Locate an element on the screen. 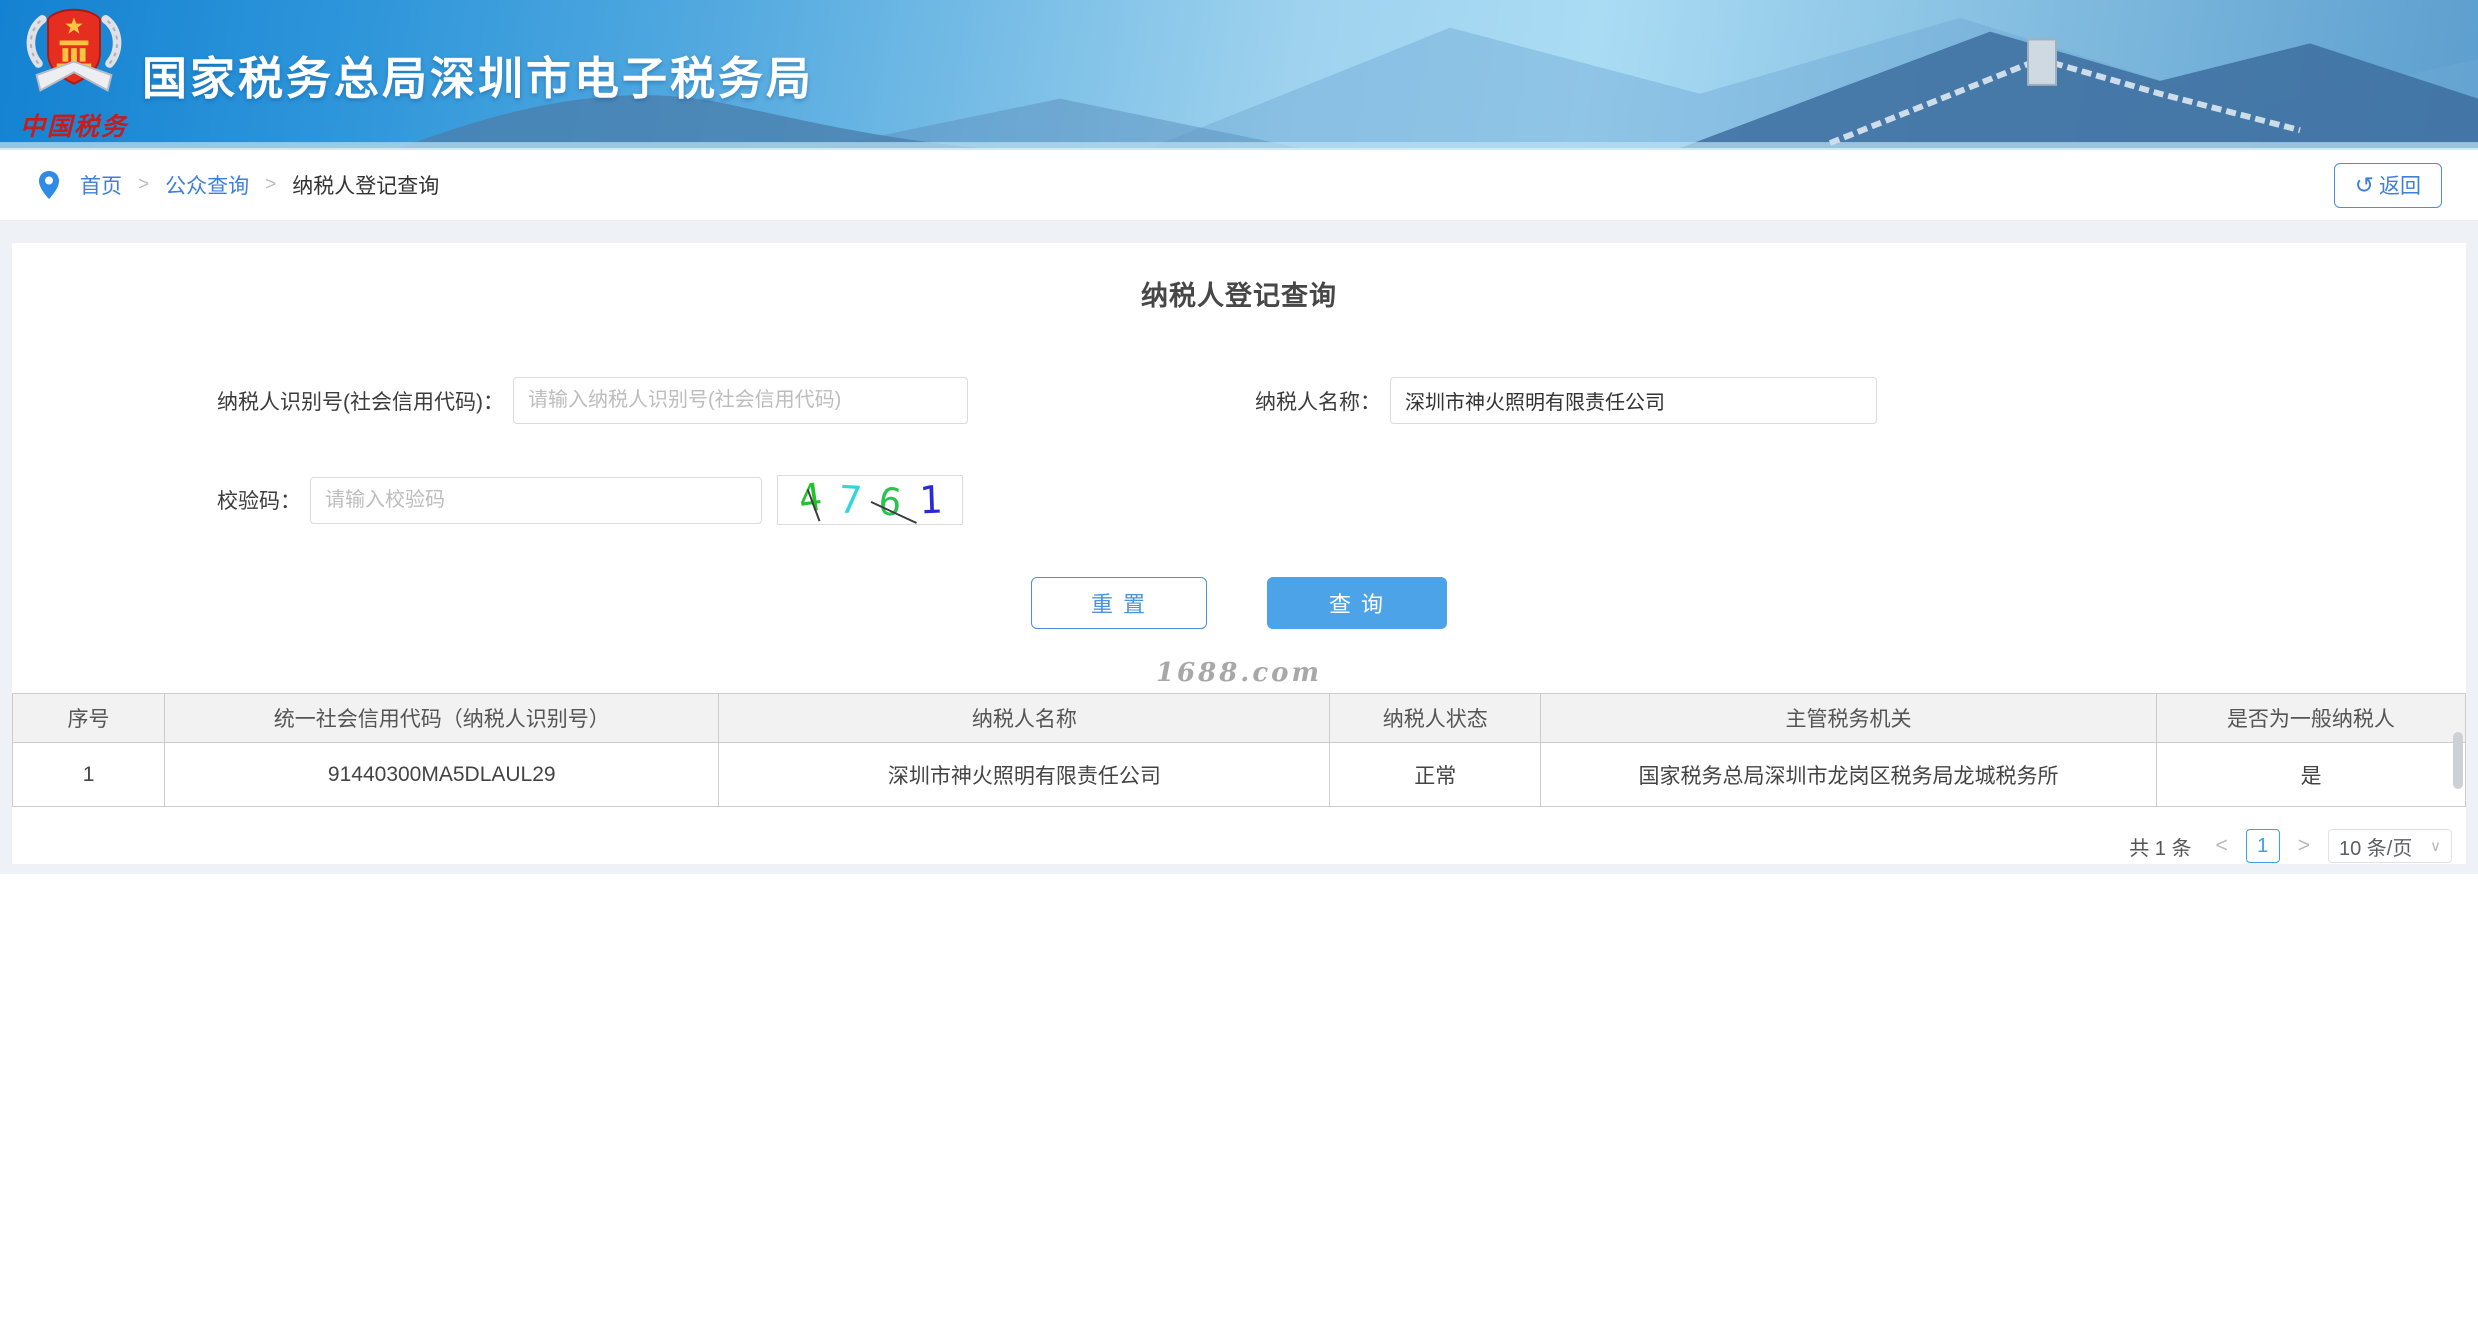  page-size-value: 10 条/页 is located at coordinates (2376, 848).